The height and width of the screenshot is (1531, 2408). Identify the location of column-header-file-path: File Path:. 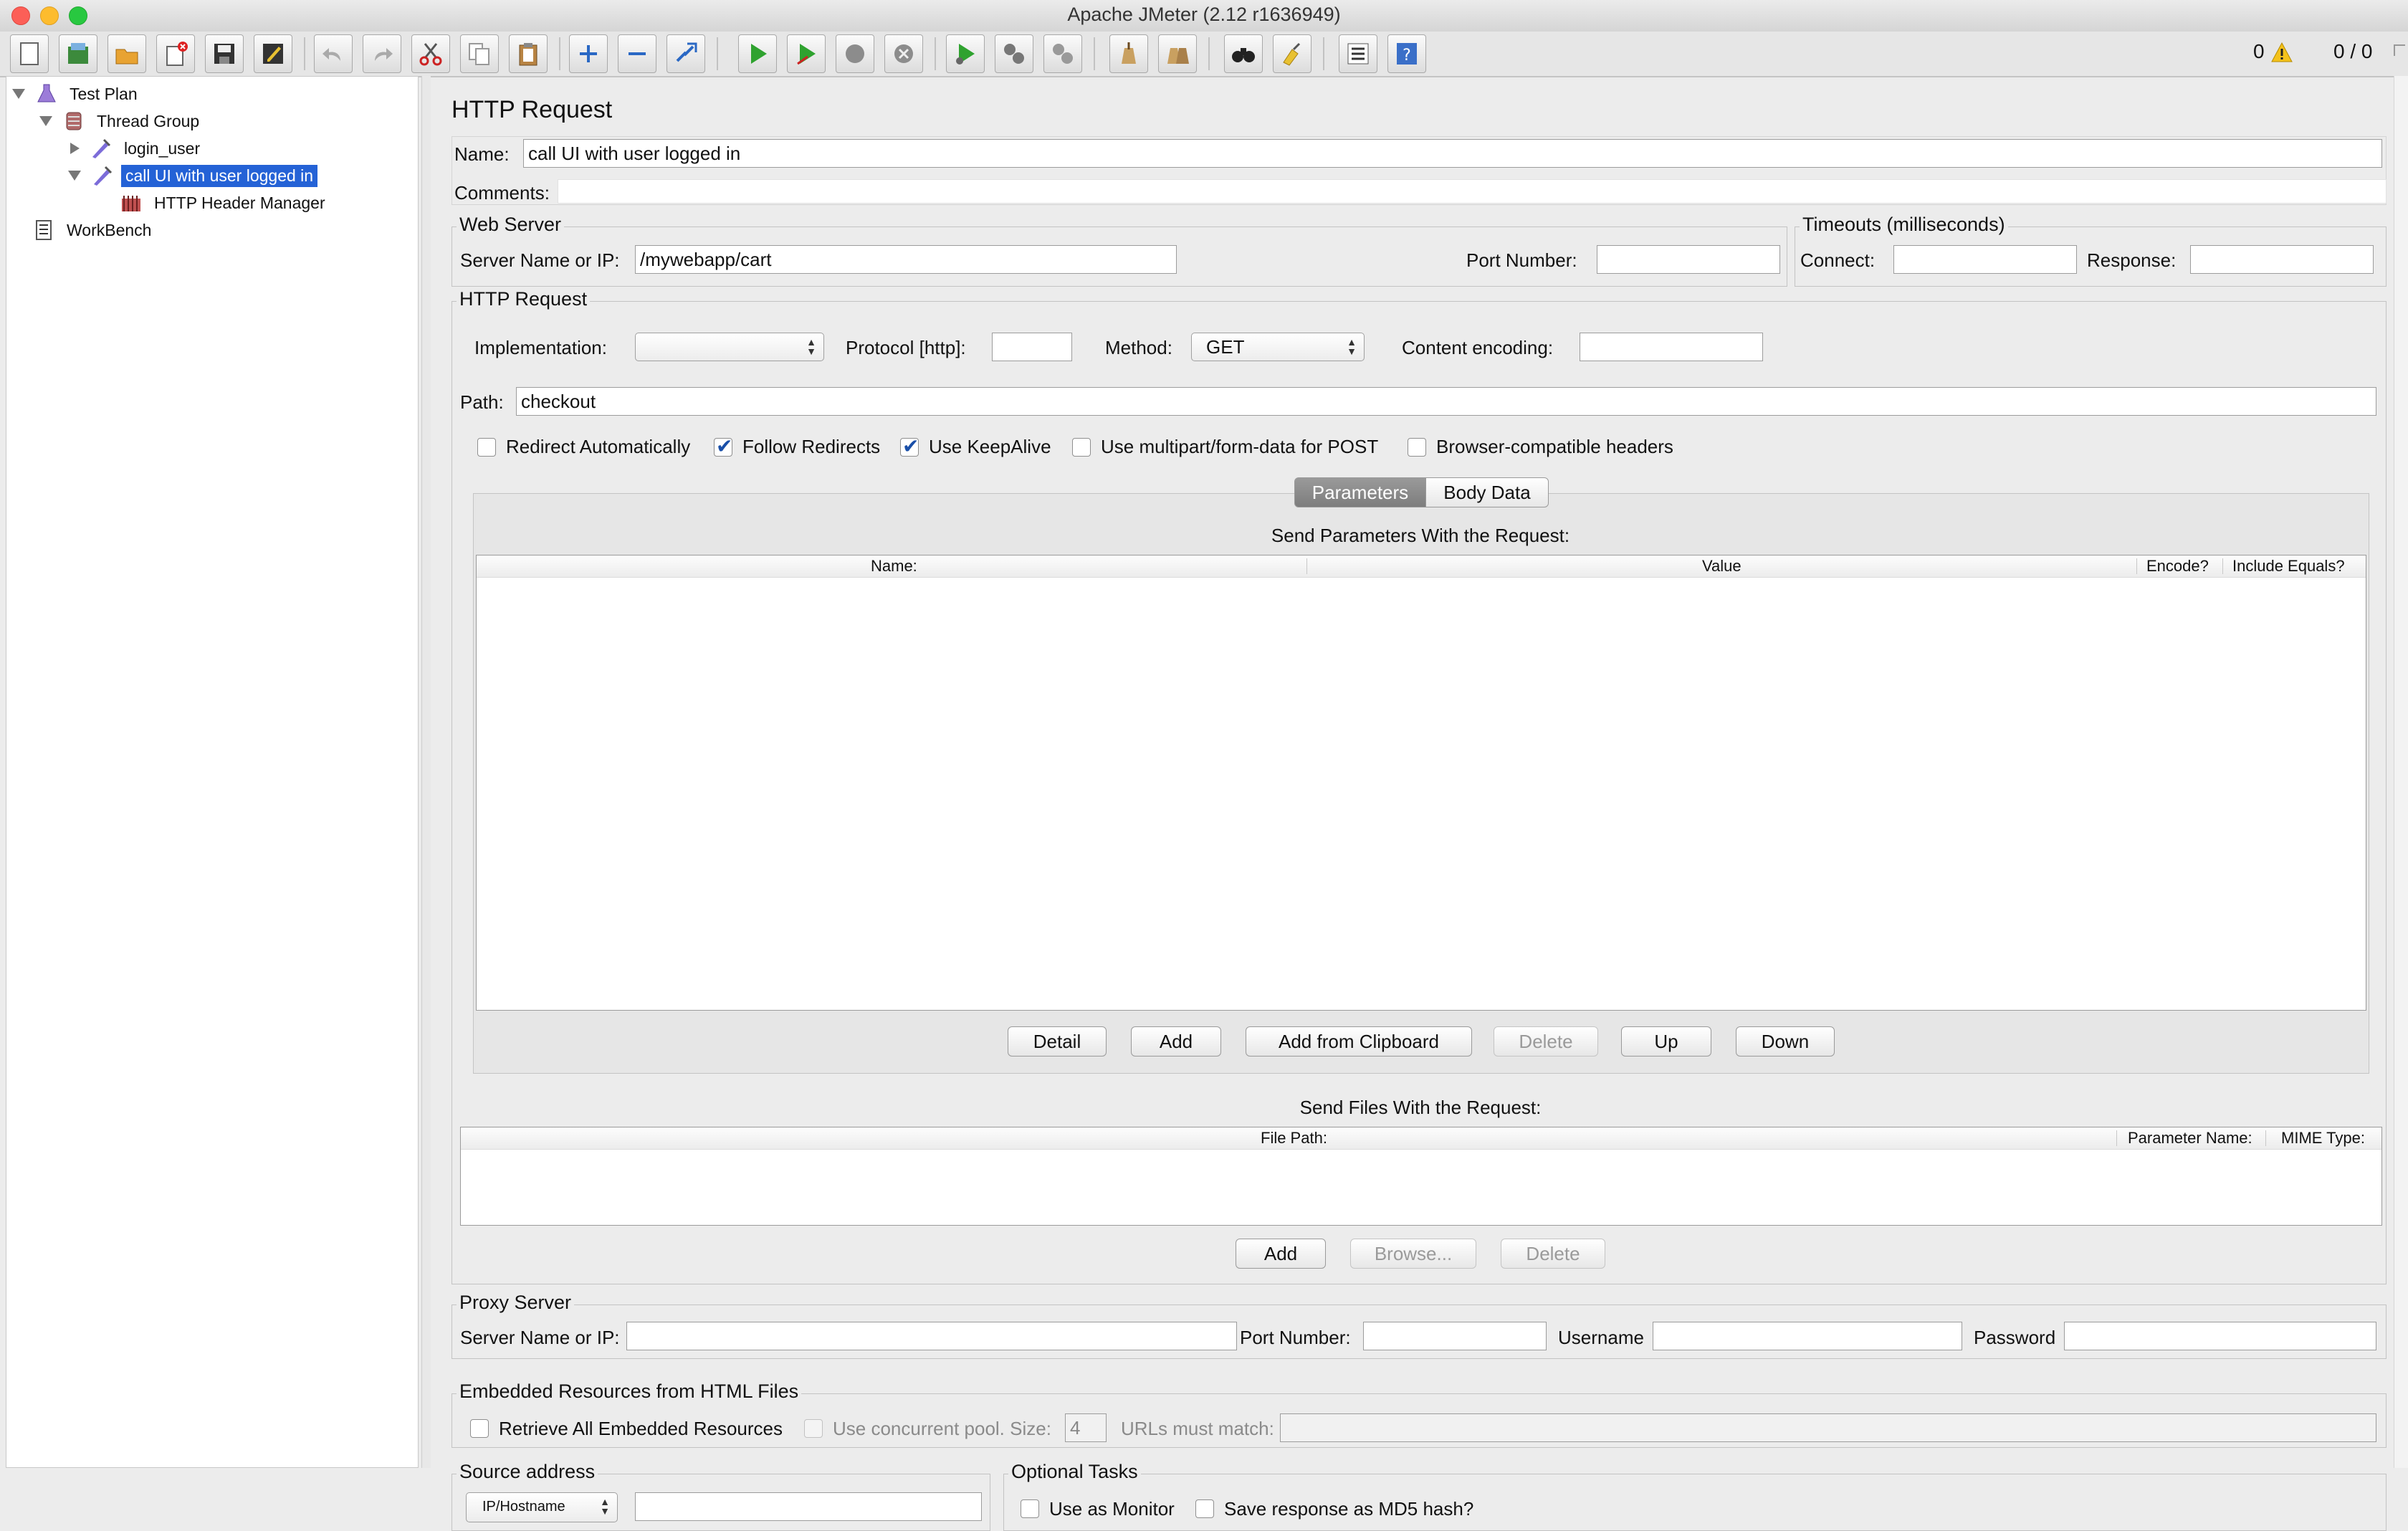
(1294, 1138).